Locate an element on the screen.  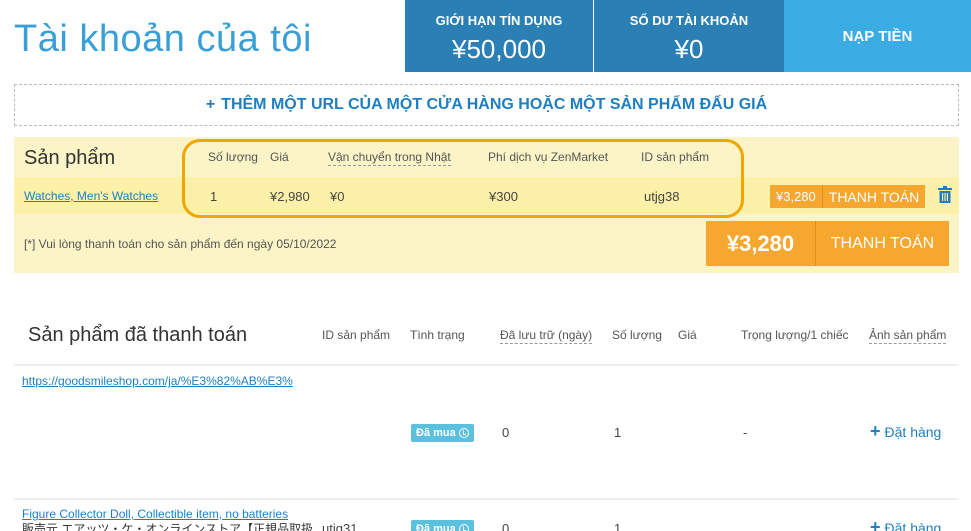
topup-button: NẠP TIỀN is located at coordinates (877, 36).